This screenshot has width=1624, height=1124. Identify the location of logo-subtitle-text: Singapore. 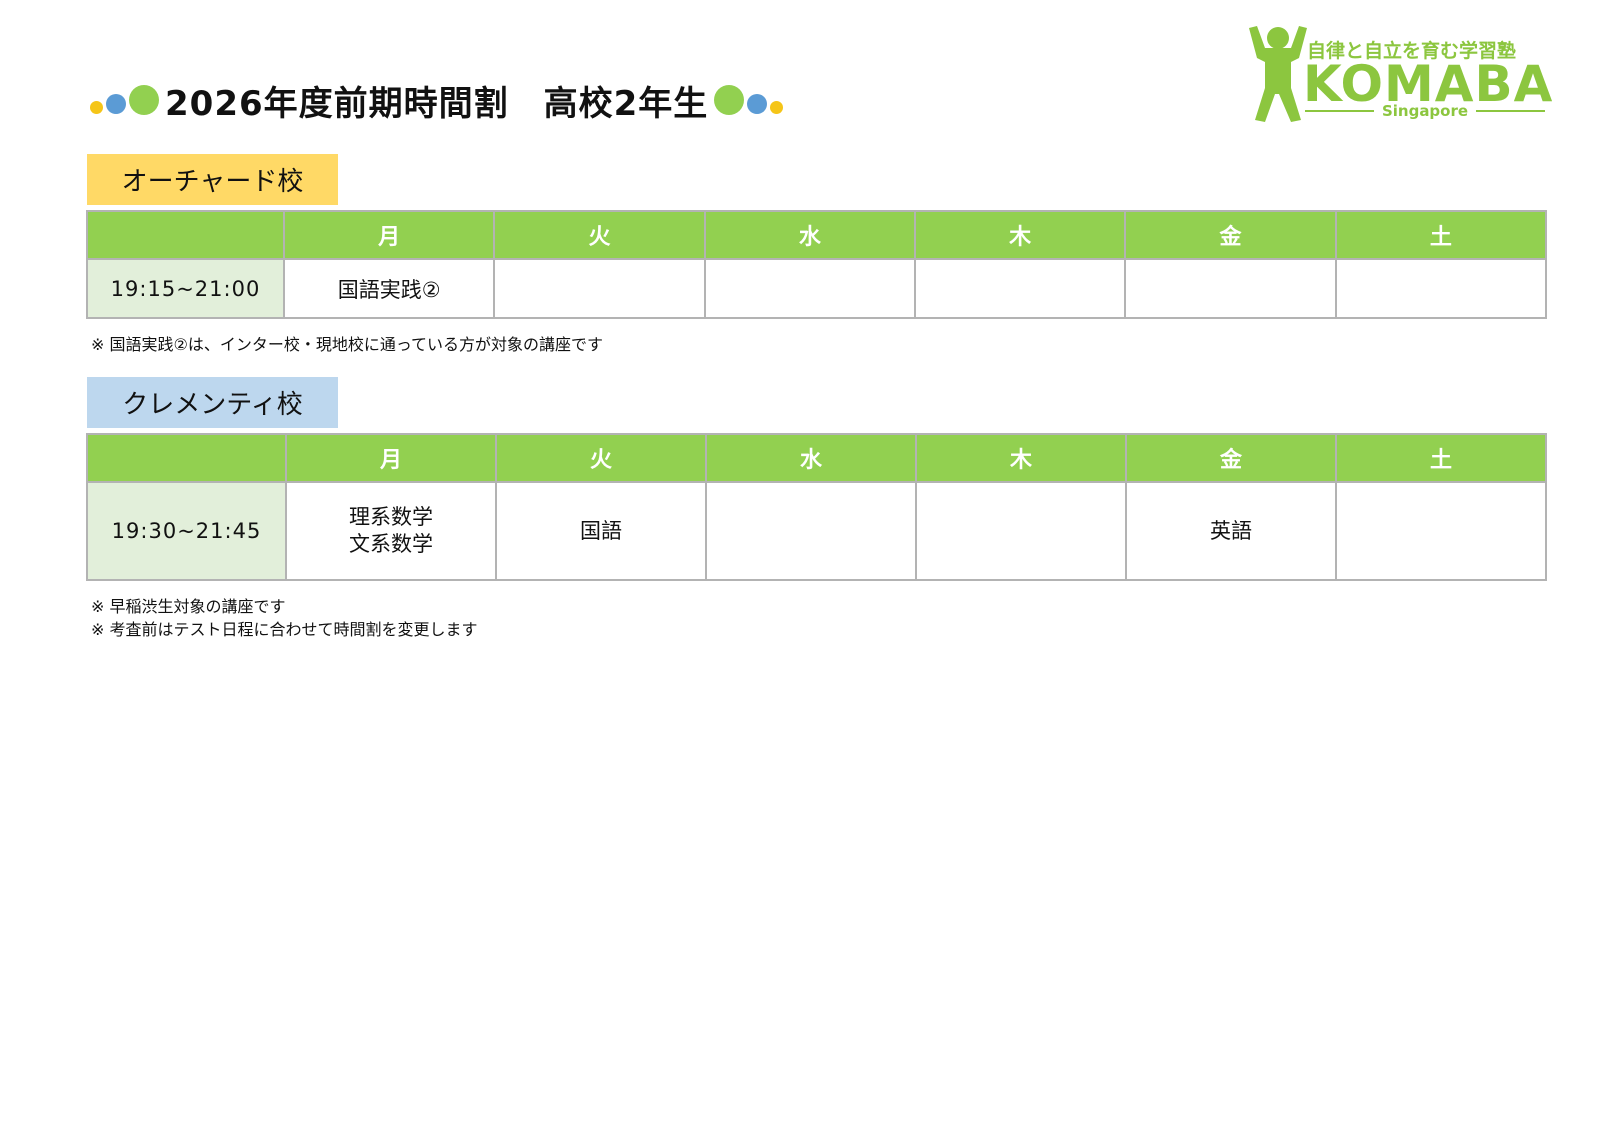
(1425, 111).